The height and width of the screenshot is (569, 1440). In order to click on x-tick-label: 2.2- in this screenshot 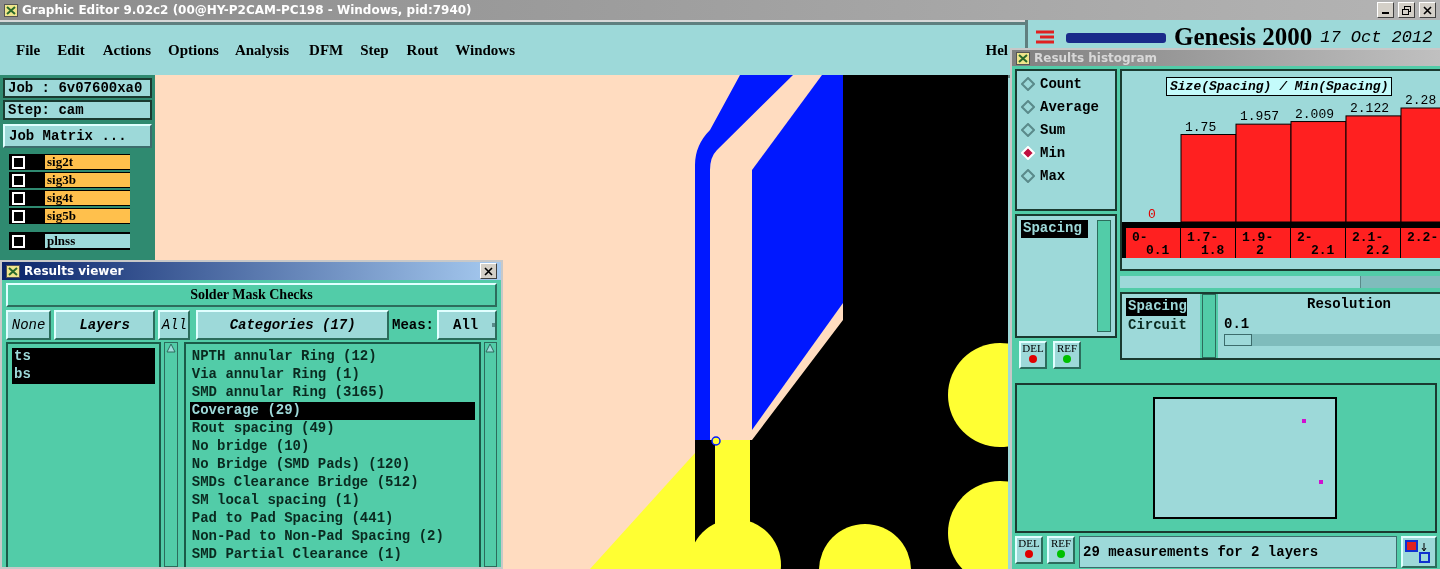, I will do `click(1423, 238)`.